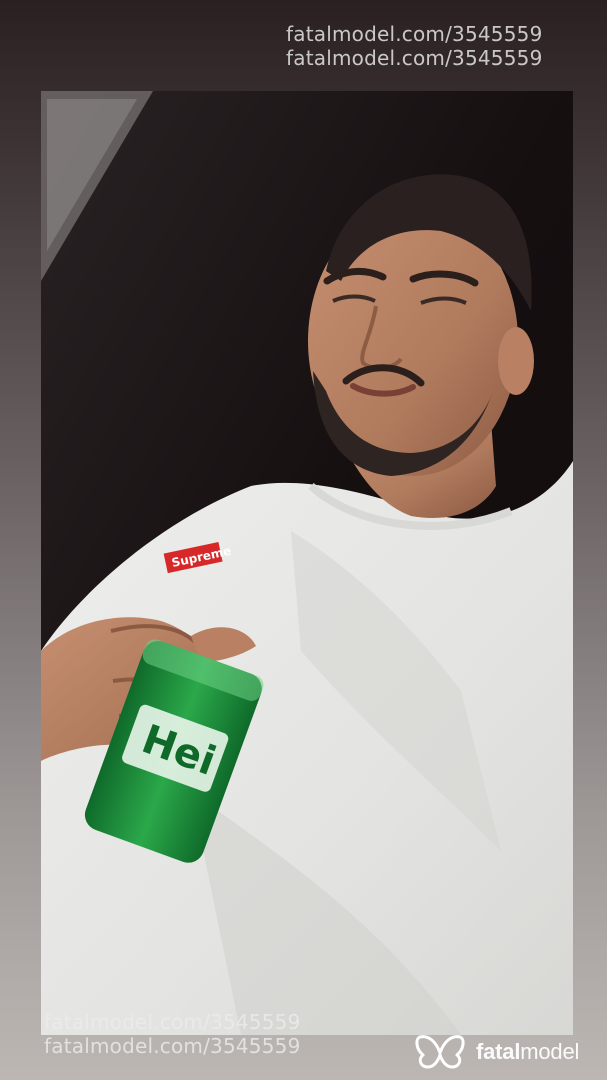 The image size is (607, 1080). Describe the element at coordinates (172, 1046) in the screenshot. I see `watermark-bottom-2: fatalmodel.com/3545559` at that location.